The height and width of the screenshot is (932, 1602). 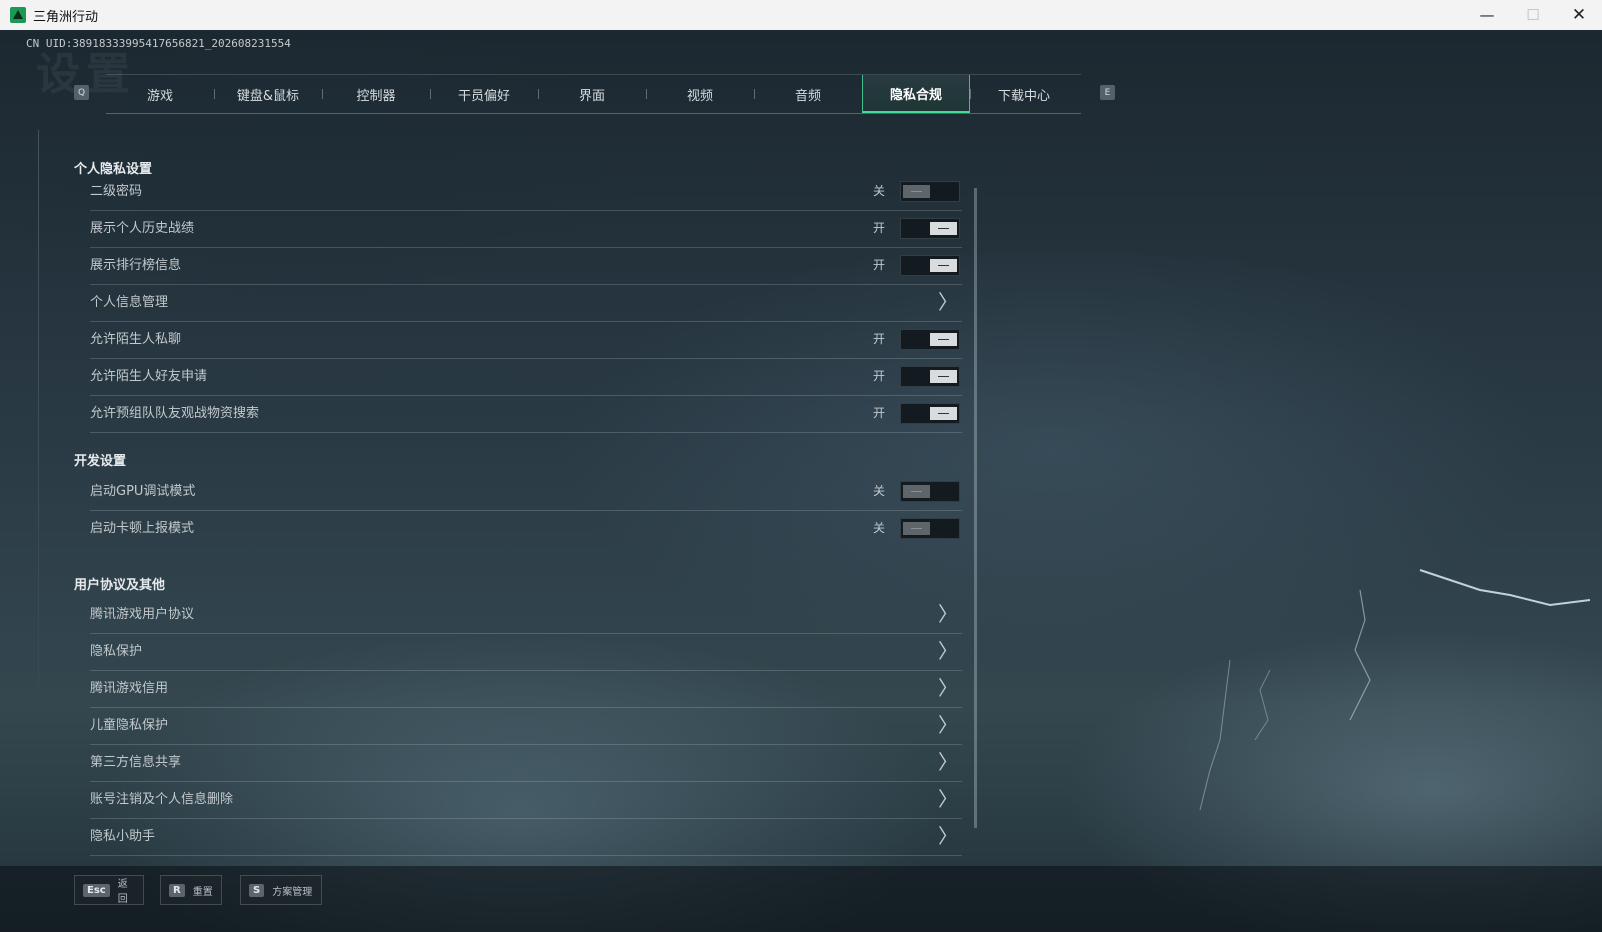 I want to click on setting-row-show-leaderboard: 展示排行榜信息 开, so click(x=526, y=266).